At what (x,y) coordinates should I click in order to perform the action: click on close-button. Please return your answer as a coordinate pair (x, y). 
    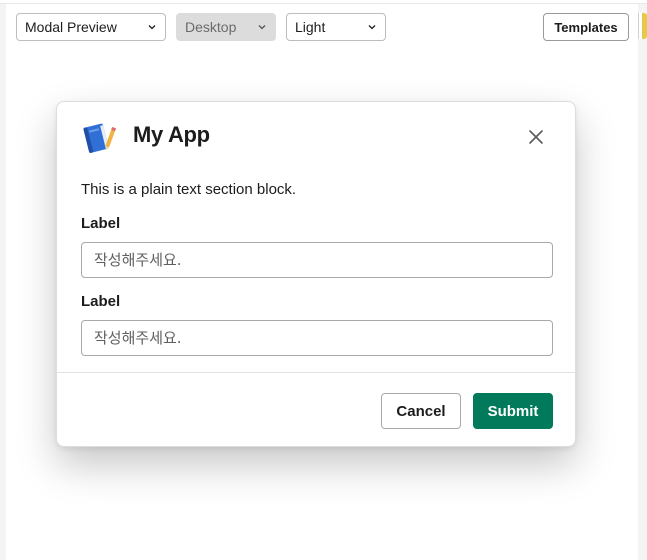
    Looking at the image, I should click on (536, 137).